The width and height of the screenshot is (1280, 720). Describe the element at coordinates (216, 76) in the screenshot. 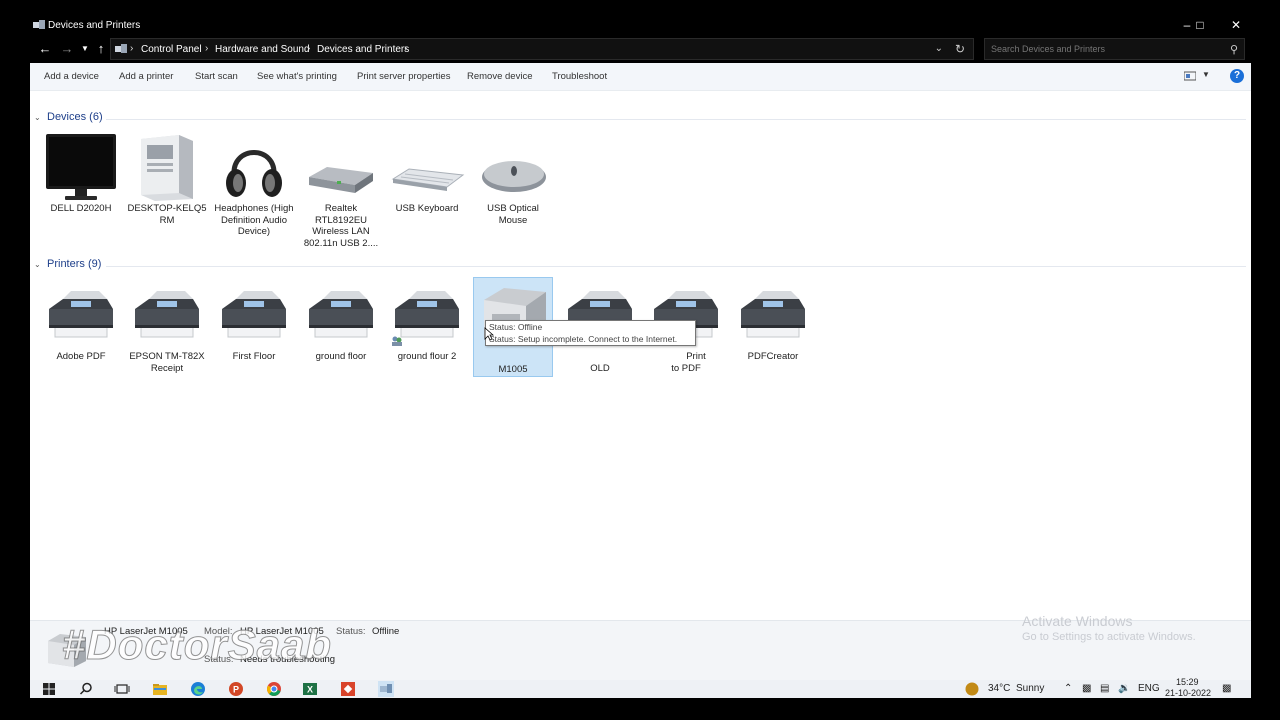

I see `start-scan-button: Start scan` at that location.